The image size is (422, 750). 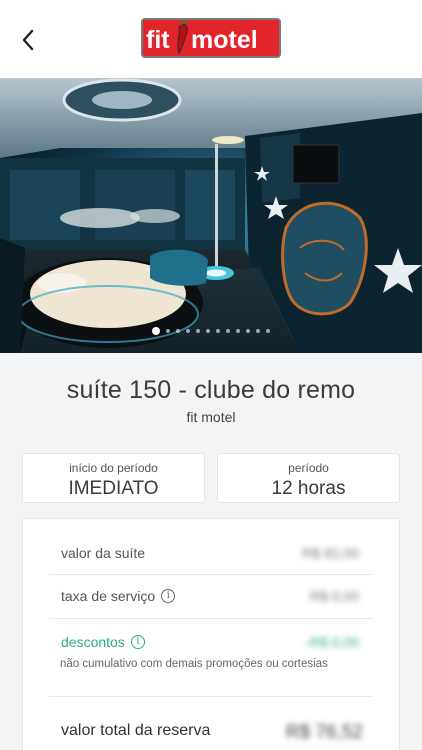 I want to click on service-fee-amount: R$ 0,00, so click(x=334, y=596).